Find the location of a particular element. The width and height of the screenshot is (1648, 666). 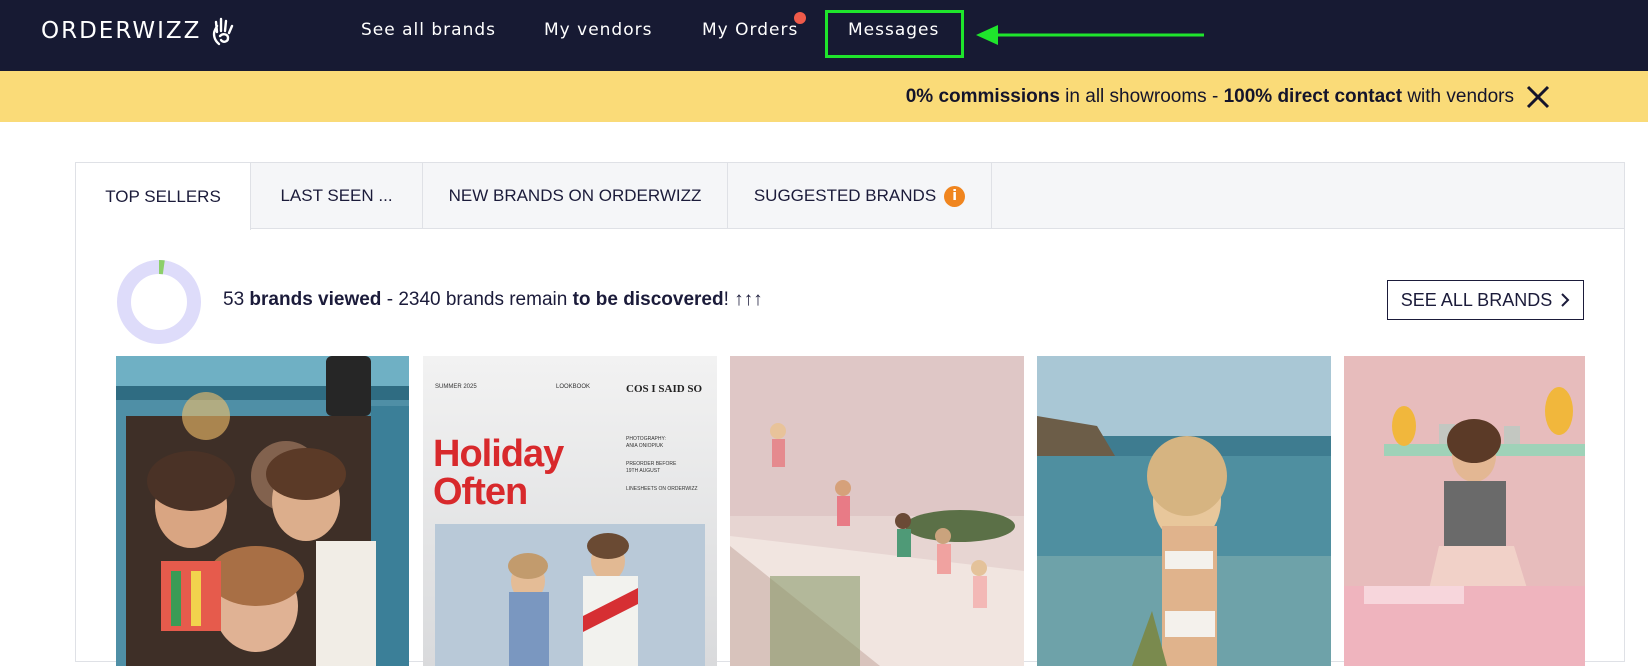

brand-photo-beach is located at coordinates (1184, 511).